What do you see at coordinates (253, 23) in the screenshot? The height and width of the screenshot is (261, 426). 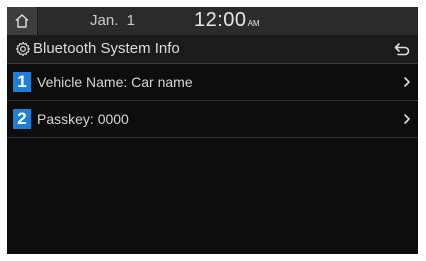 I see `ampm: AM` at bounding box center [253, 23].